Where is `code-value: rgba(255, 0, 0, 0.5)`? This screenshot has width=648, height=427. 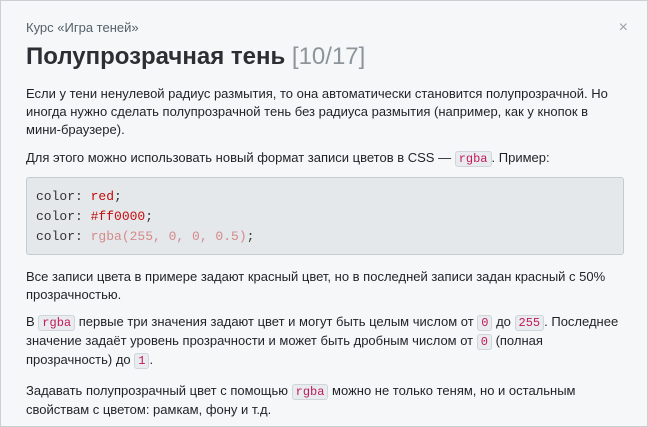 code-value: rgba(255, 0, 0, 0.5) is located at coordinates (168, 236).